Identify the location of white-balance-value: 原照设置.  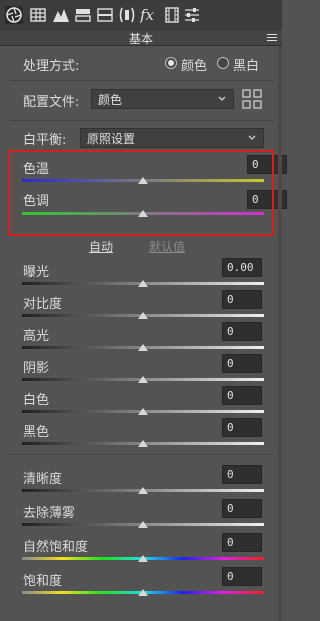
(111, 139).